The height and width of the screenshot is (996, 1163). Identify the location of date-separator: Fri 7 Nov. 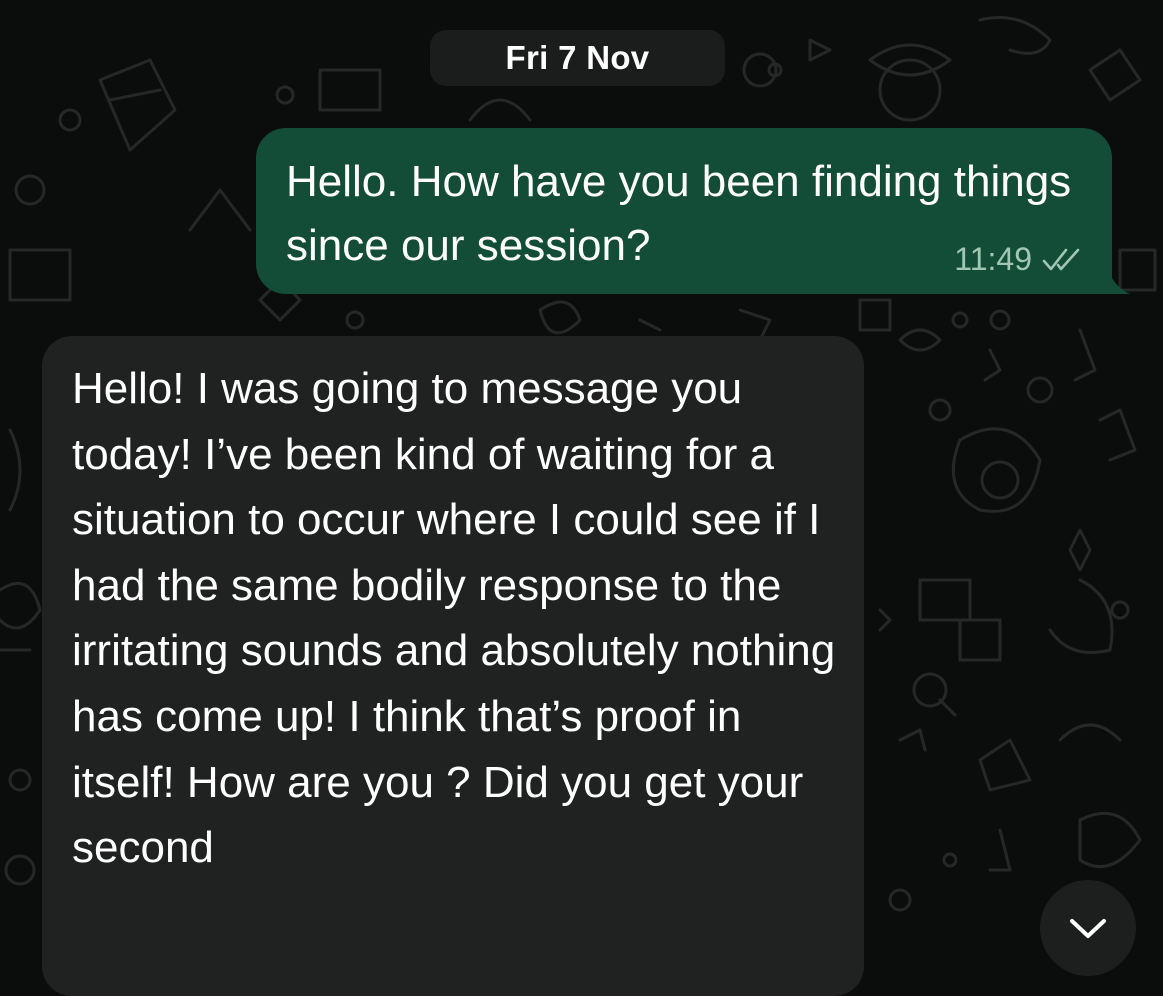
(577, 58).